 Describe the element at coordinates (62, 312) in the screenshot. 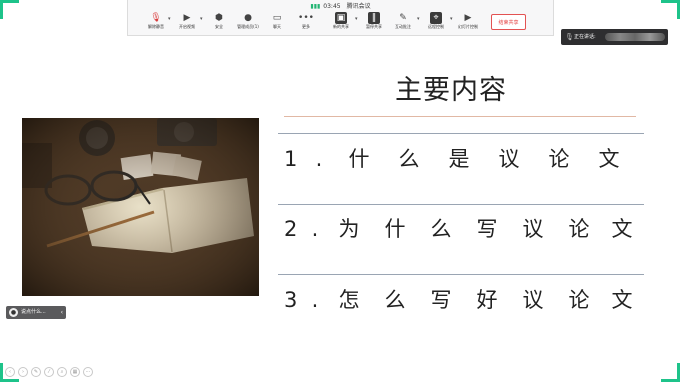

I see `collapse-chevron-icon: ‹` at that location.